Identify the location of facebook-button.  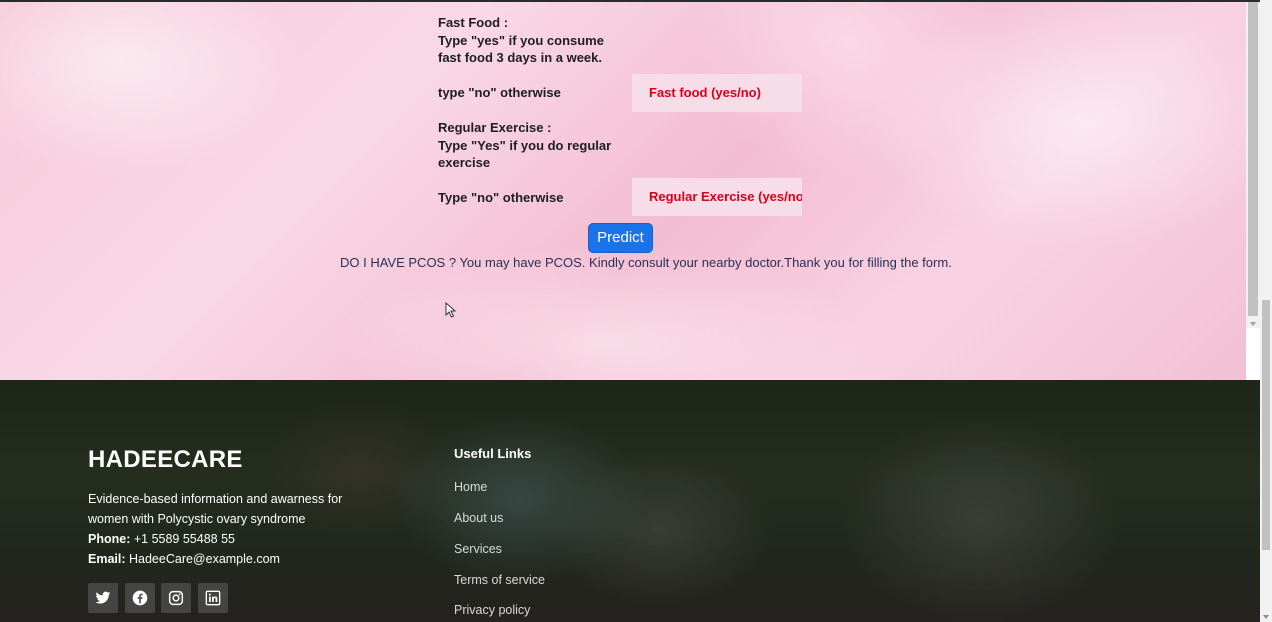
(140, 598).